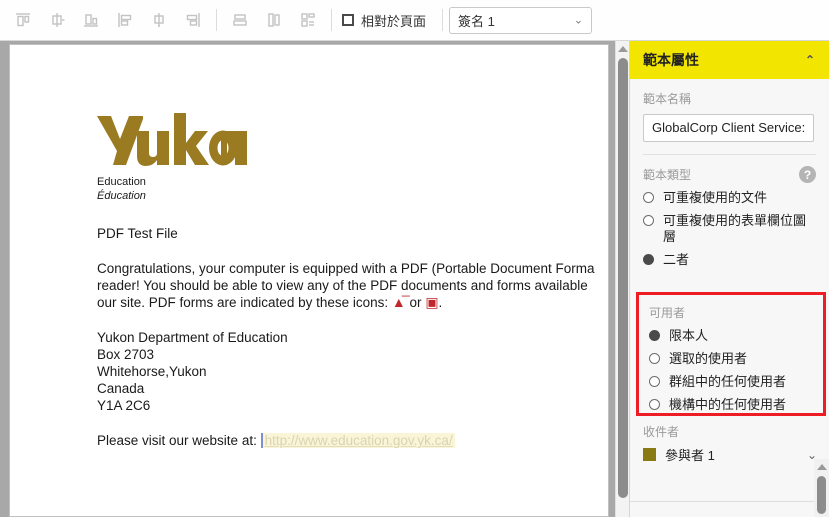  I want to click on option-label: 選取的使用者, so click(708, 358).